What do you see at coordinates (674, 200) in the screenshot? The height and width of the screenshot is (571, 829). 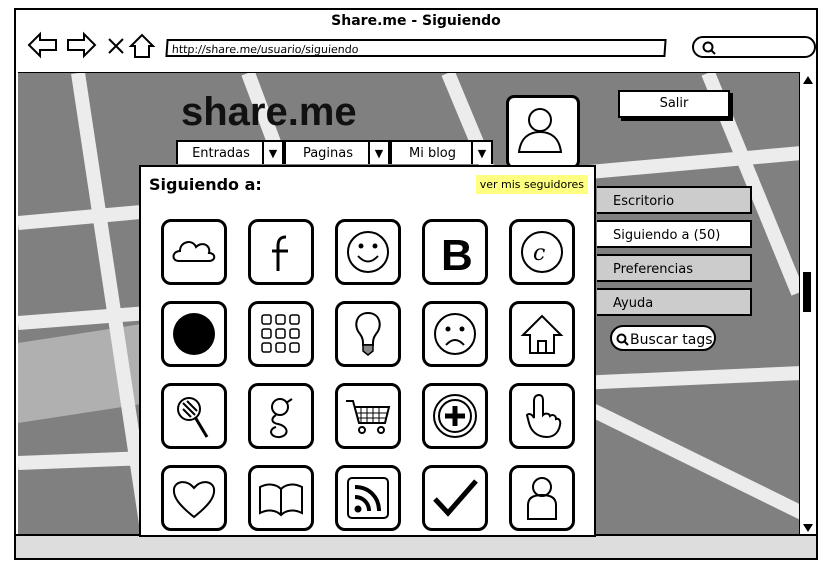 I see `menu-item-escritorio: Escritorio` at bounding box center [674, 200].